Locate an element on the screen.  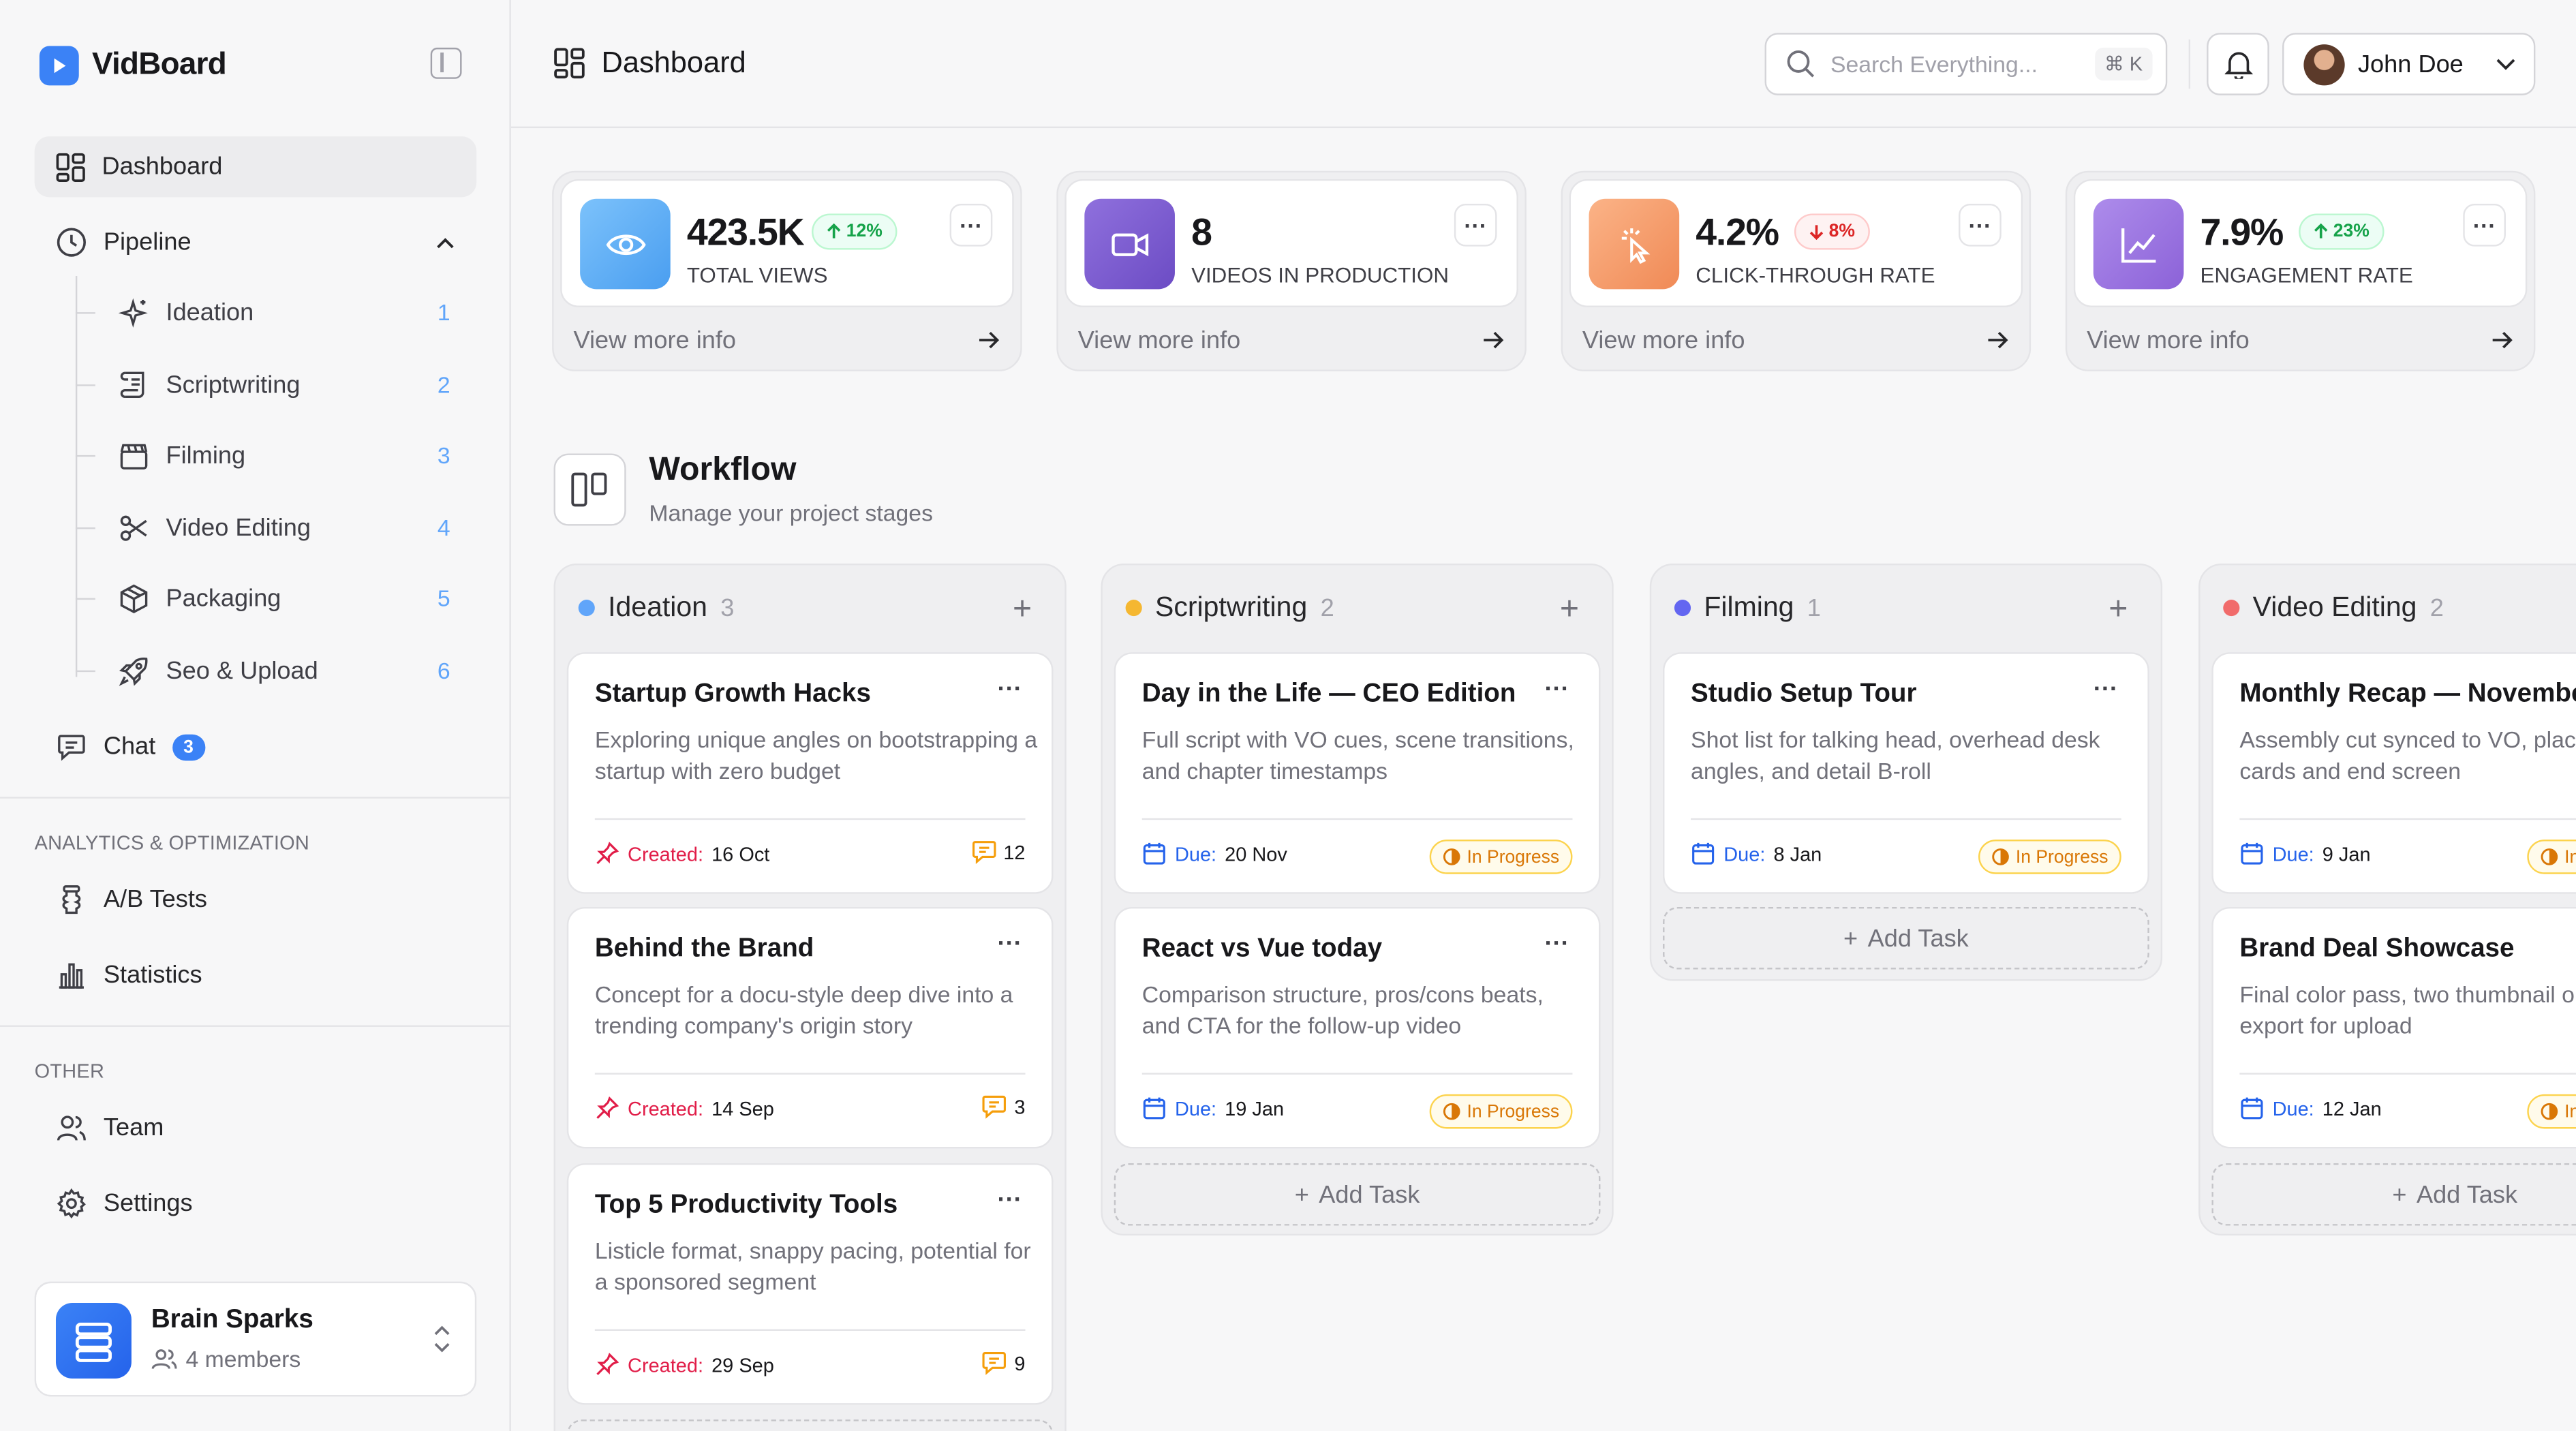
bell-icon is located at coordinates (2238, 65).